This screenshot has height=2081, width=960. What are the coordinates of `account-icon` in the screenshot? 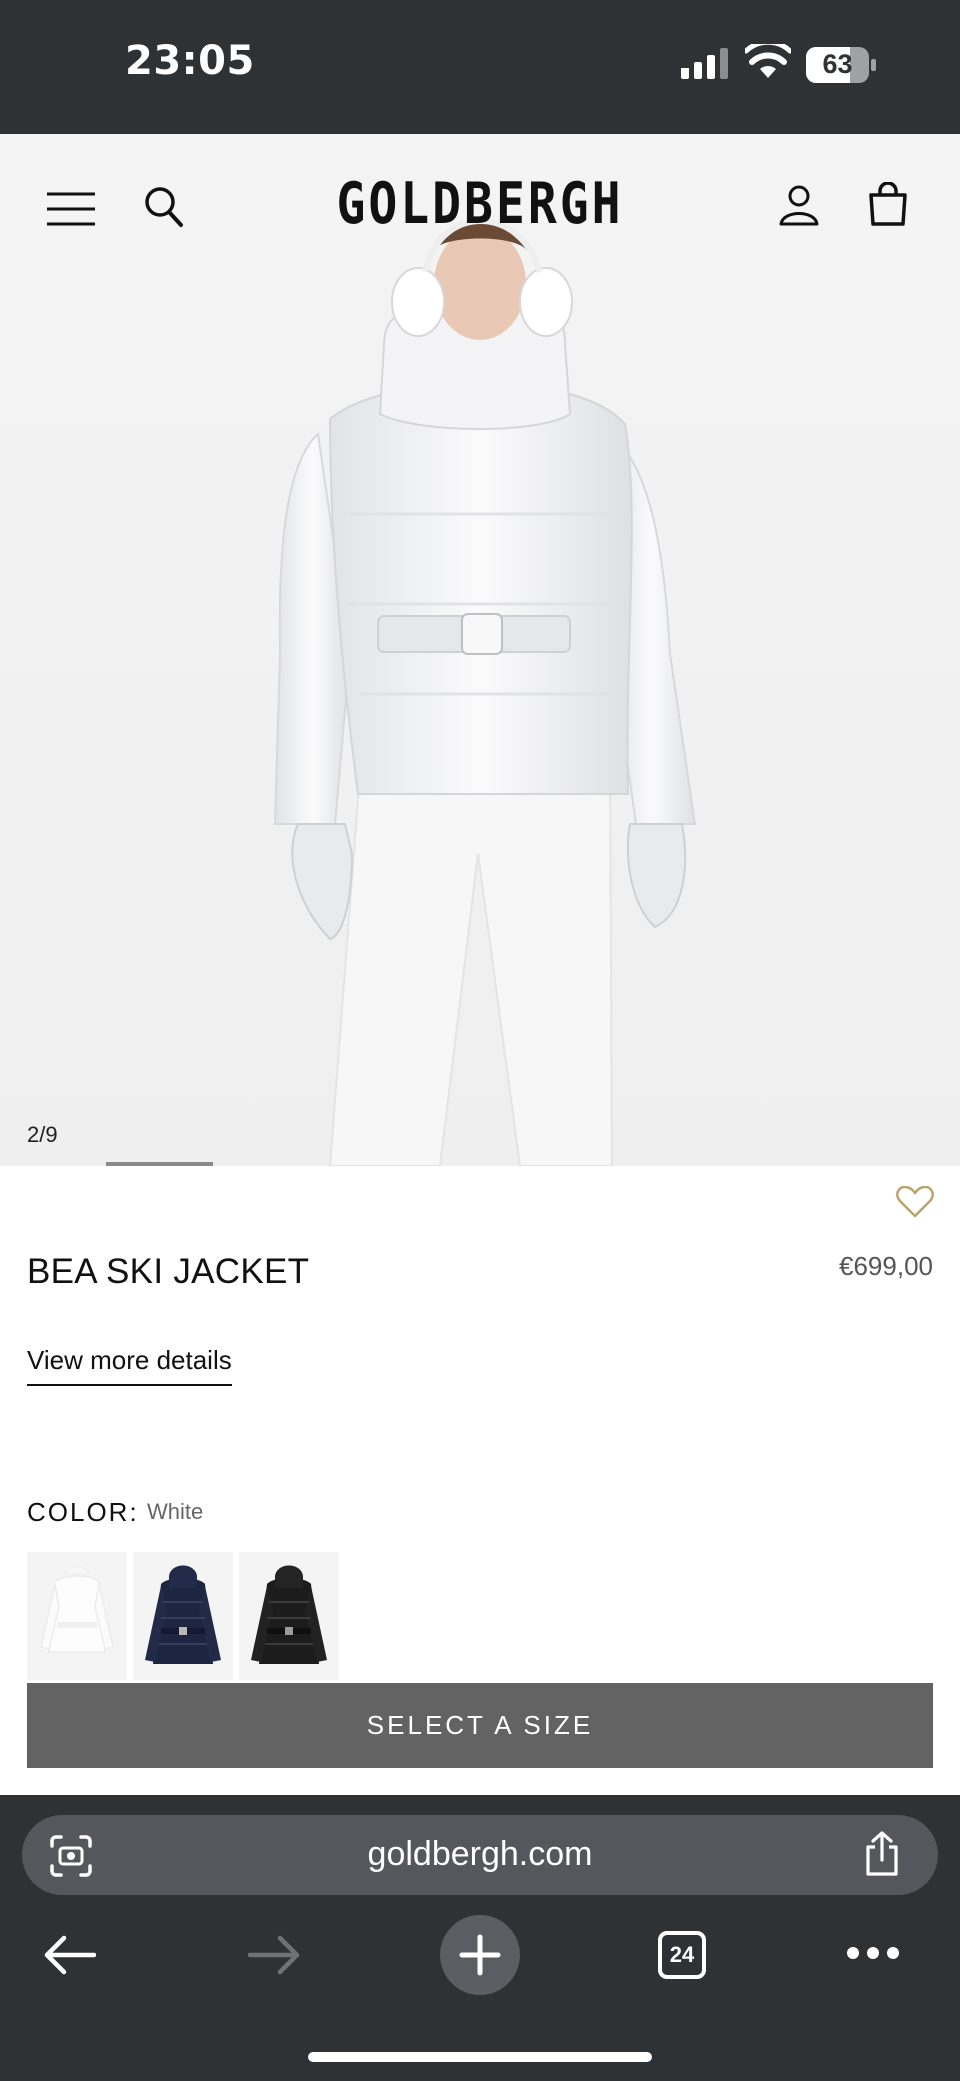 It's located at (799, 205).